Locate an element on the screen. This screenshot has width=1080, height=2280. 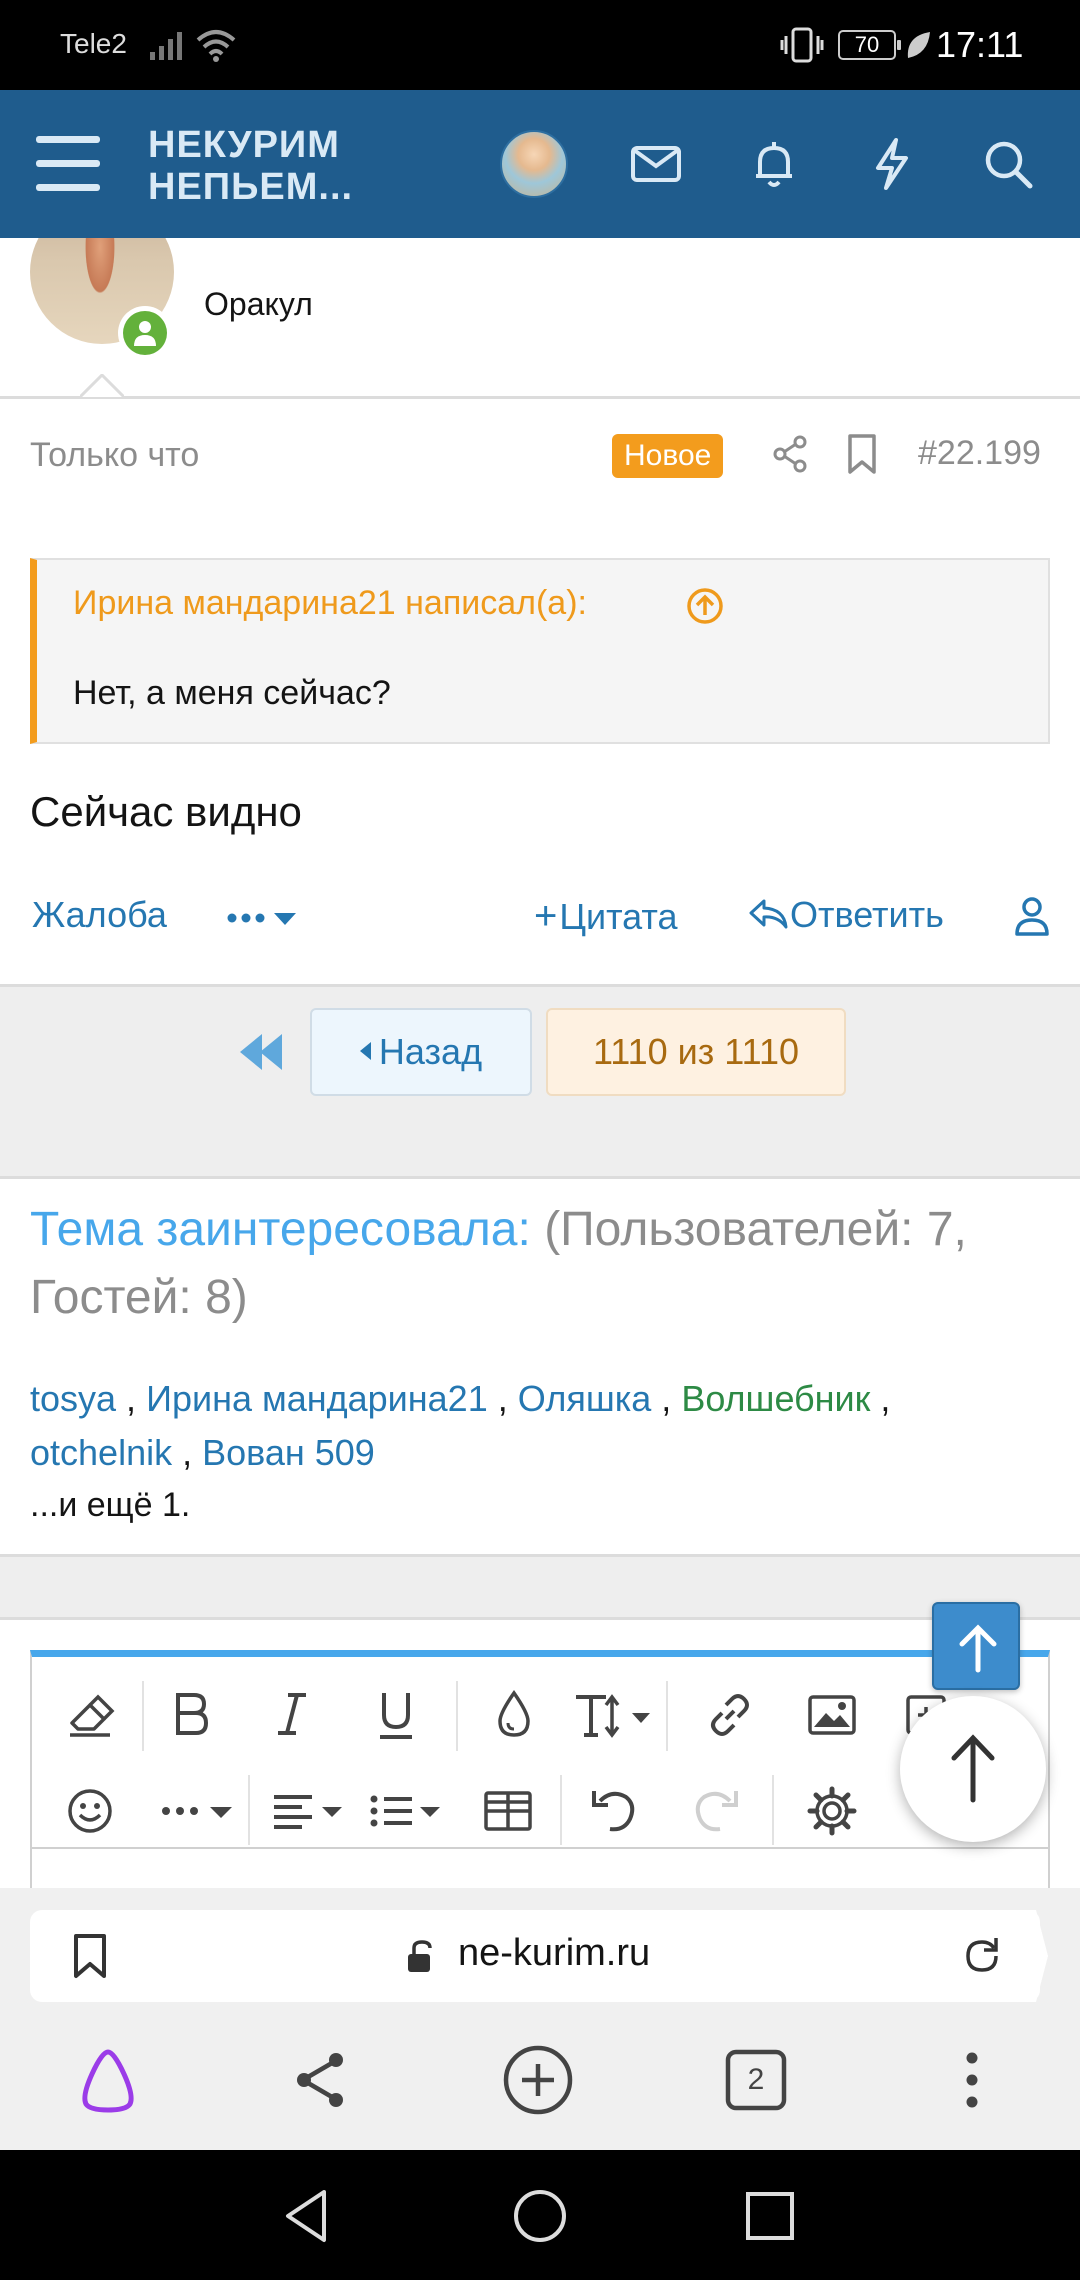
tabs-count: 2 is located at coordinates (756, 2079).